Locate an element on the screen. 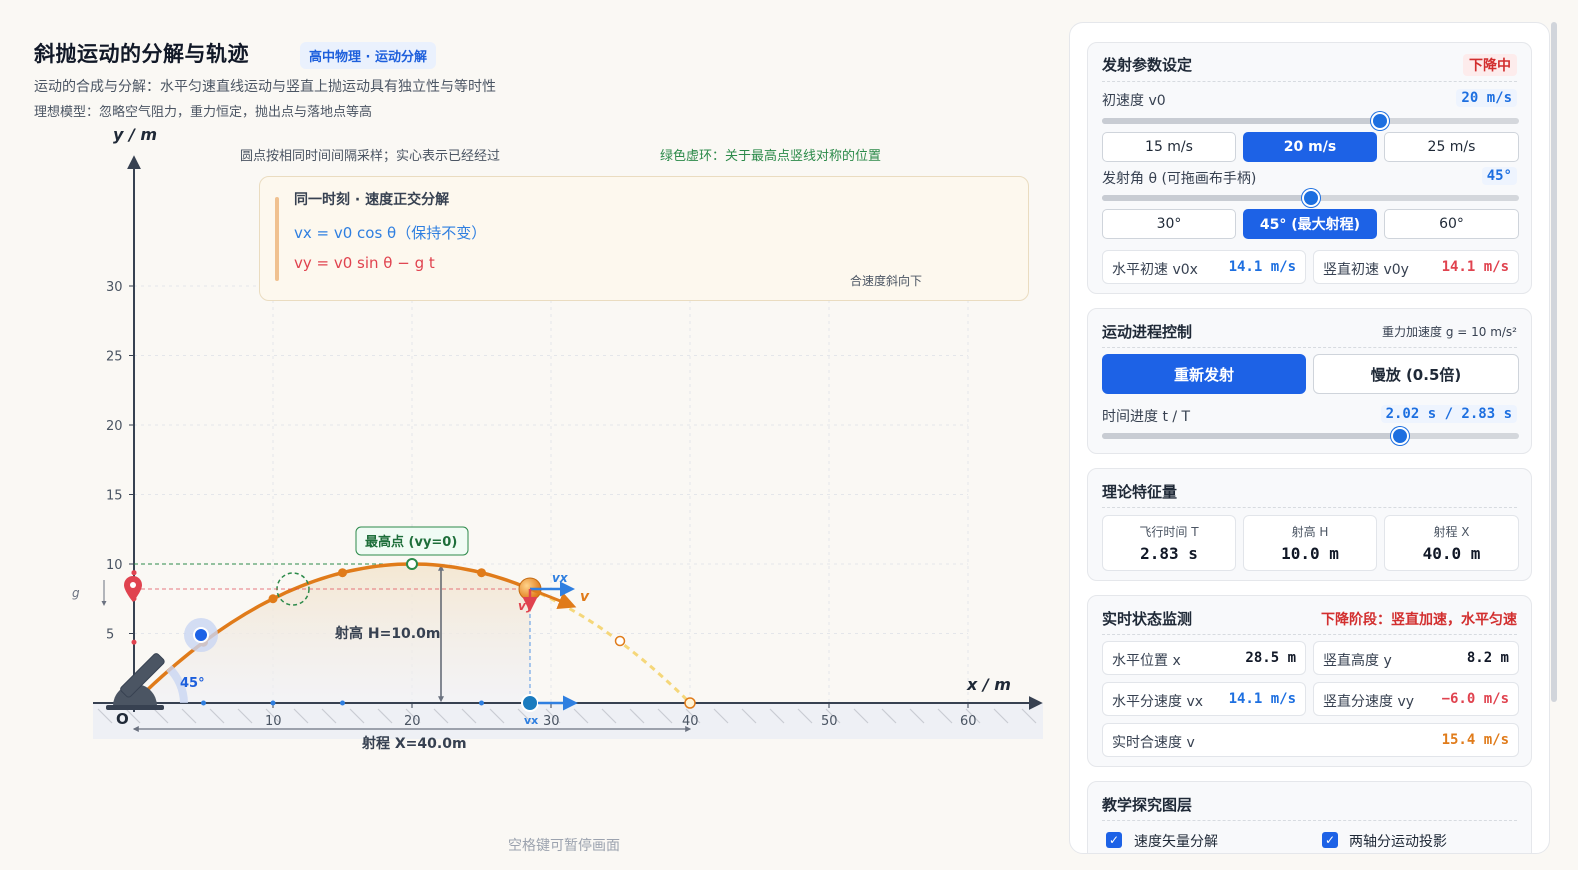 This screenshot has width=1578, height=870. time-slider is located at coordinates (1310, 436).